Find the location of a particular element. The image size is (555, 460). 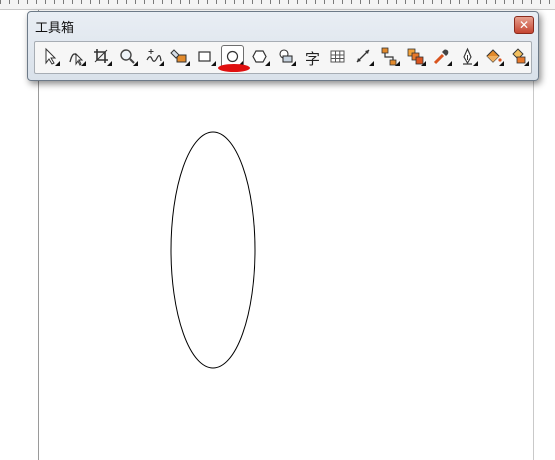

dimension-tool-button is located at coordinates (363, 56).